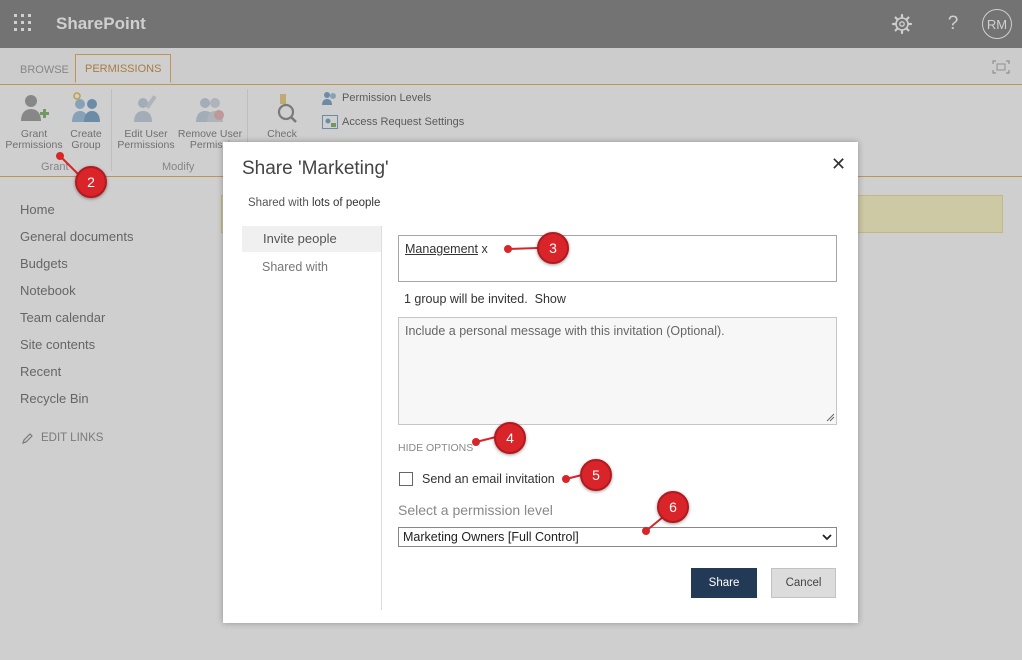  What do you see at coordinates (485, 299) in the screenshot?
I see `invite-summary: 1 group will be invited. Show` at bounding box center [485, 299].